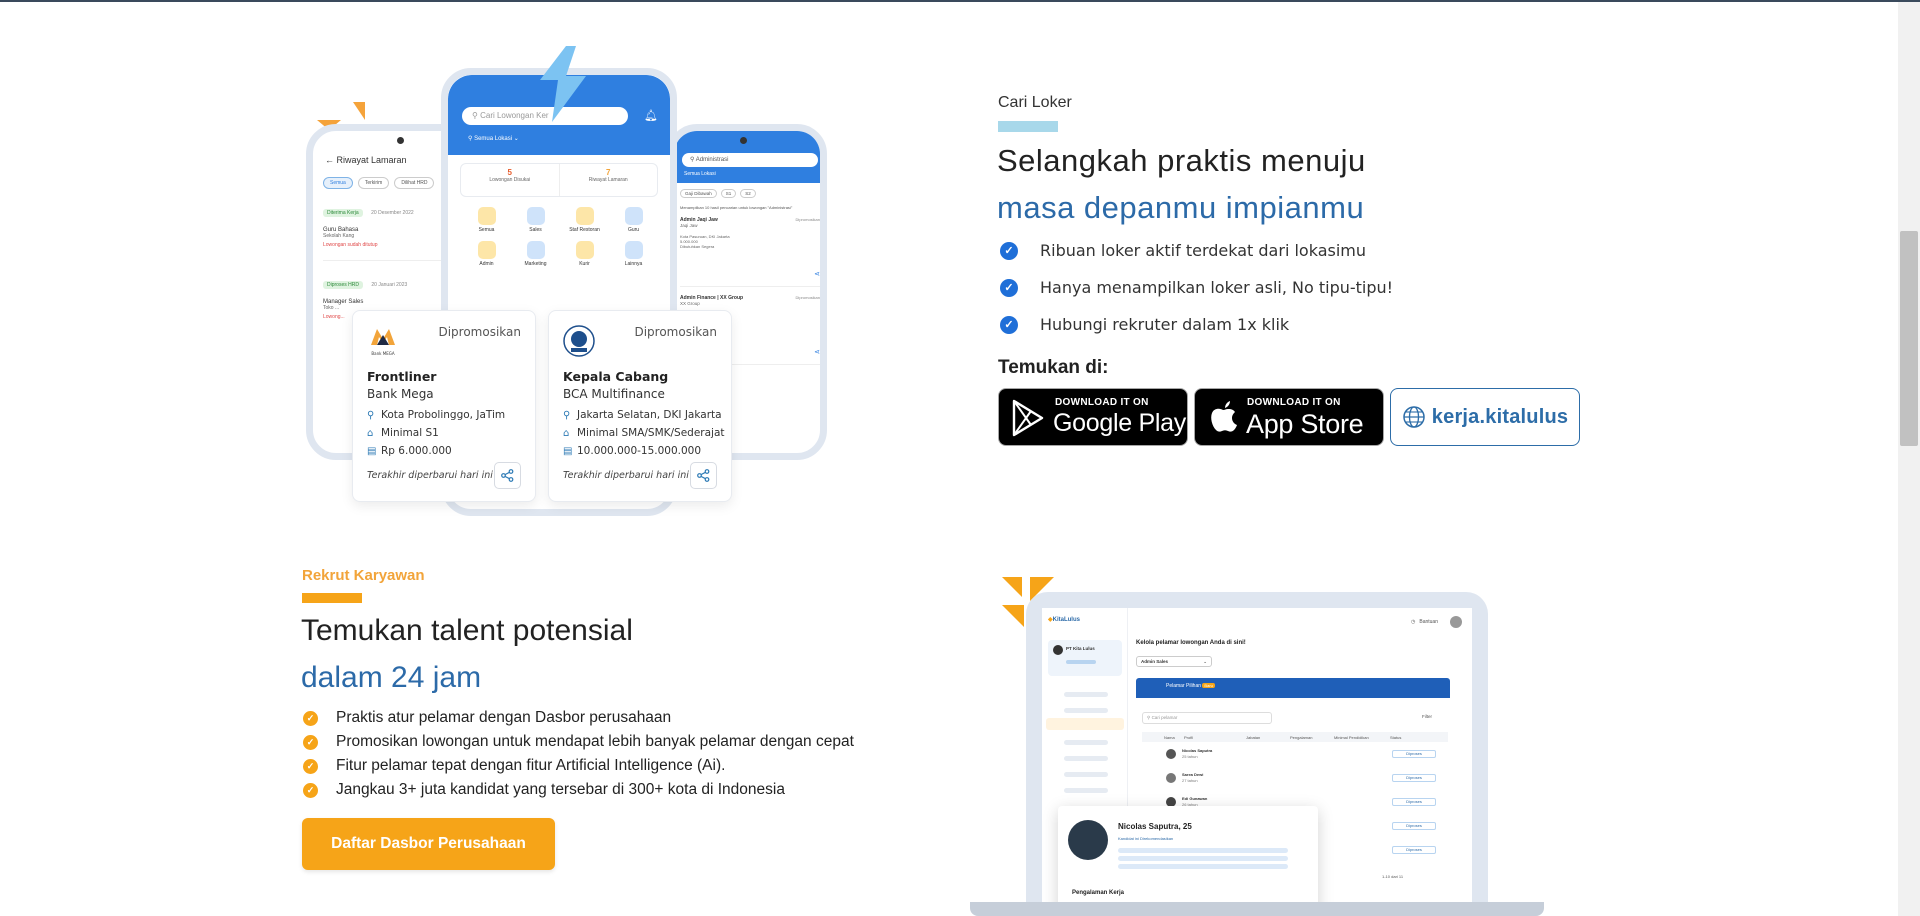  What do you see at coordinates (1224, 416) in the screenshot?
I see `apple-icon` at bounding box center [1224, 416].